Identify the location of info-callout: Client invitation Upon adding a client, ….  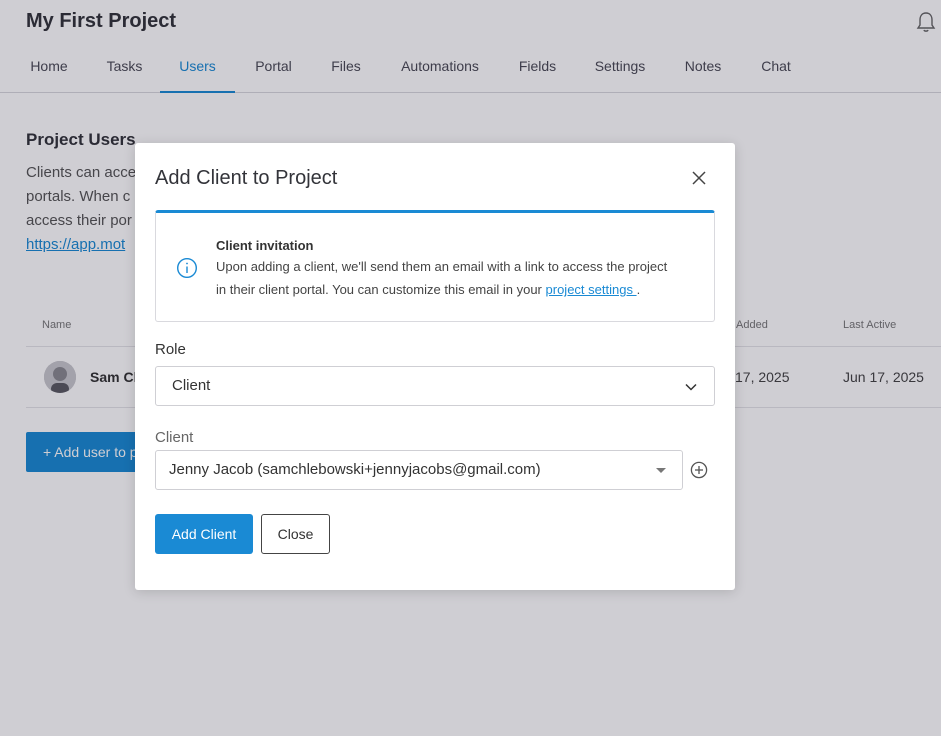
(435, 266).